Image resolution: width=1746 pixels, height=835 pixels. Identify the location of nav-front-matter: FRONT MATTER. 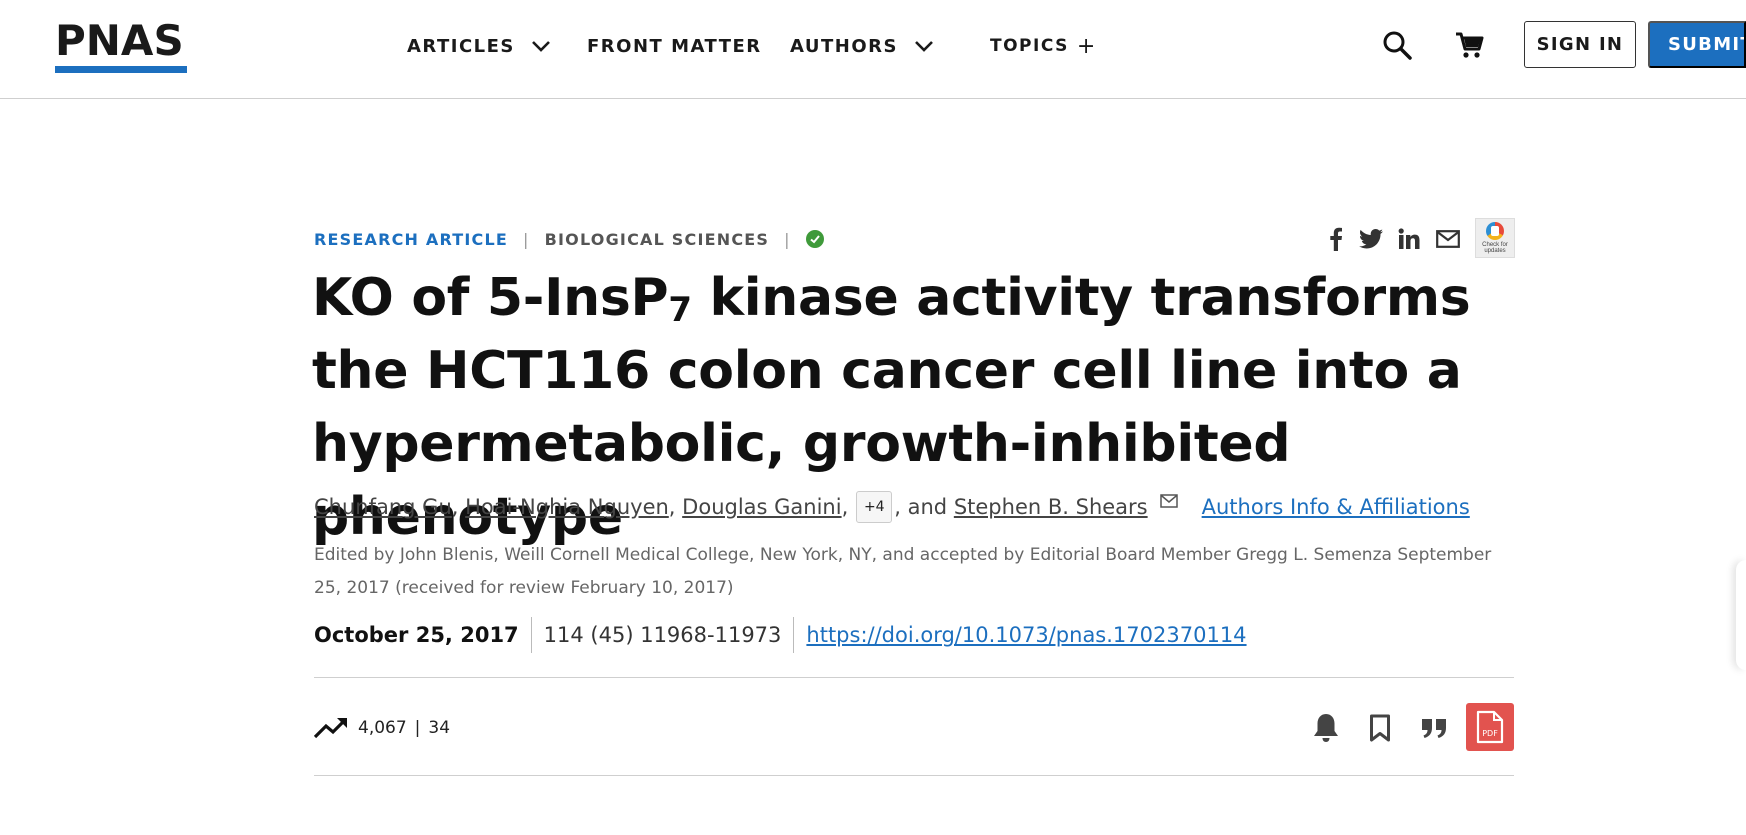
(674, 46).